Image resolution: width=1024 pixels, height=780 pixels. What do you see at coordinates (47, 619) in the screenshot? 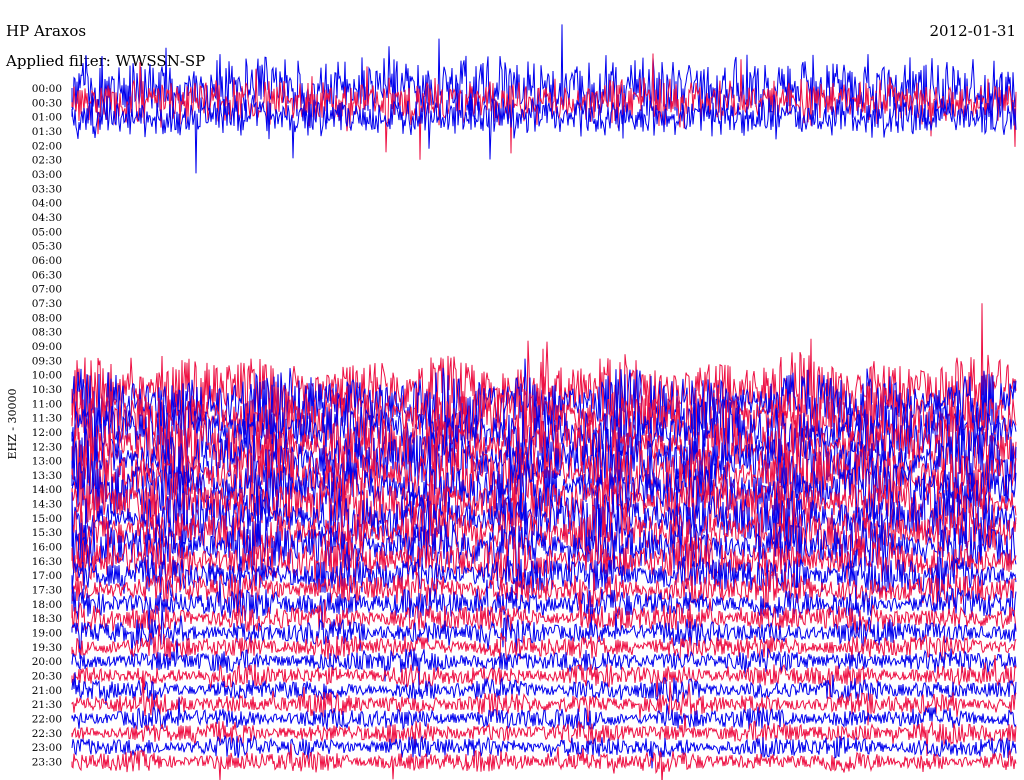
I see `time-tick-label: 18:30` at bounding box center [47, 619].